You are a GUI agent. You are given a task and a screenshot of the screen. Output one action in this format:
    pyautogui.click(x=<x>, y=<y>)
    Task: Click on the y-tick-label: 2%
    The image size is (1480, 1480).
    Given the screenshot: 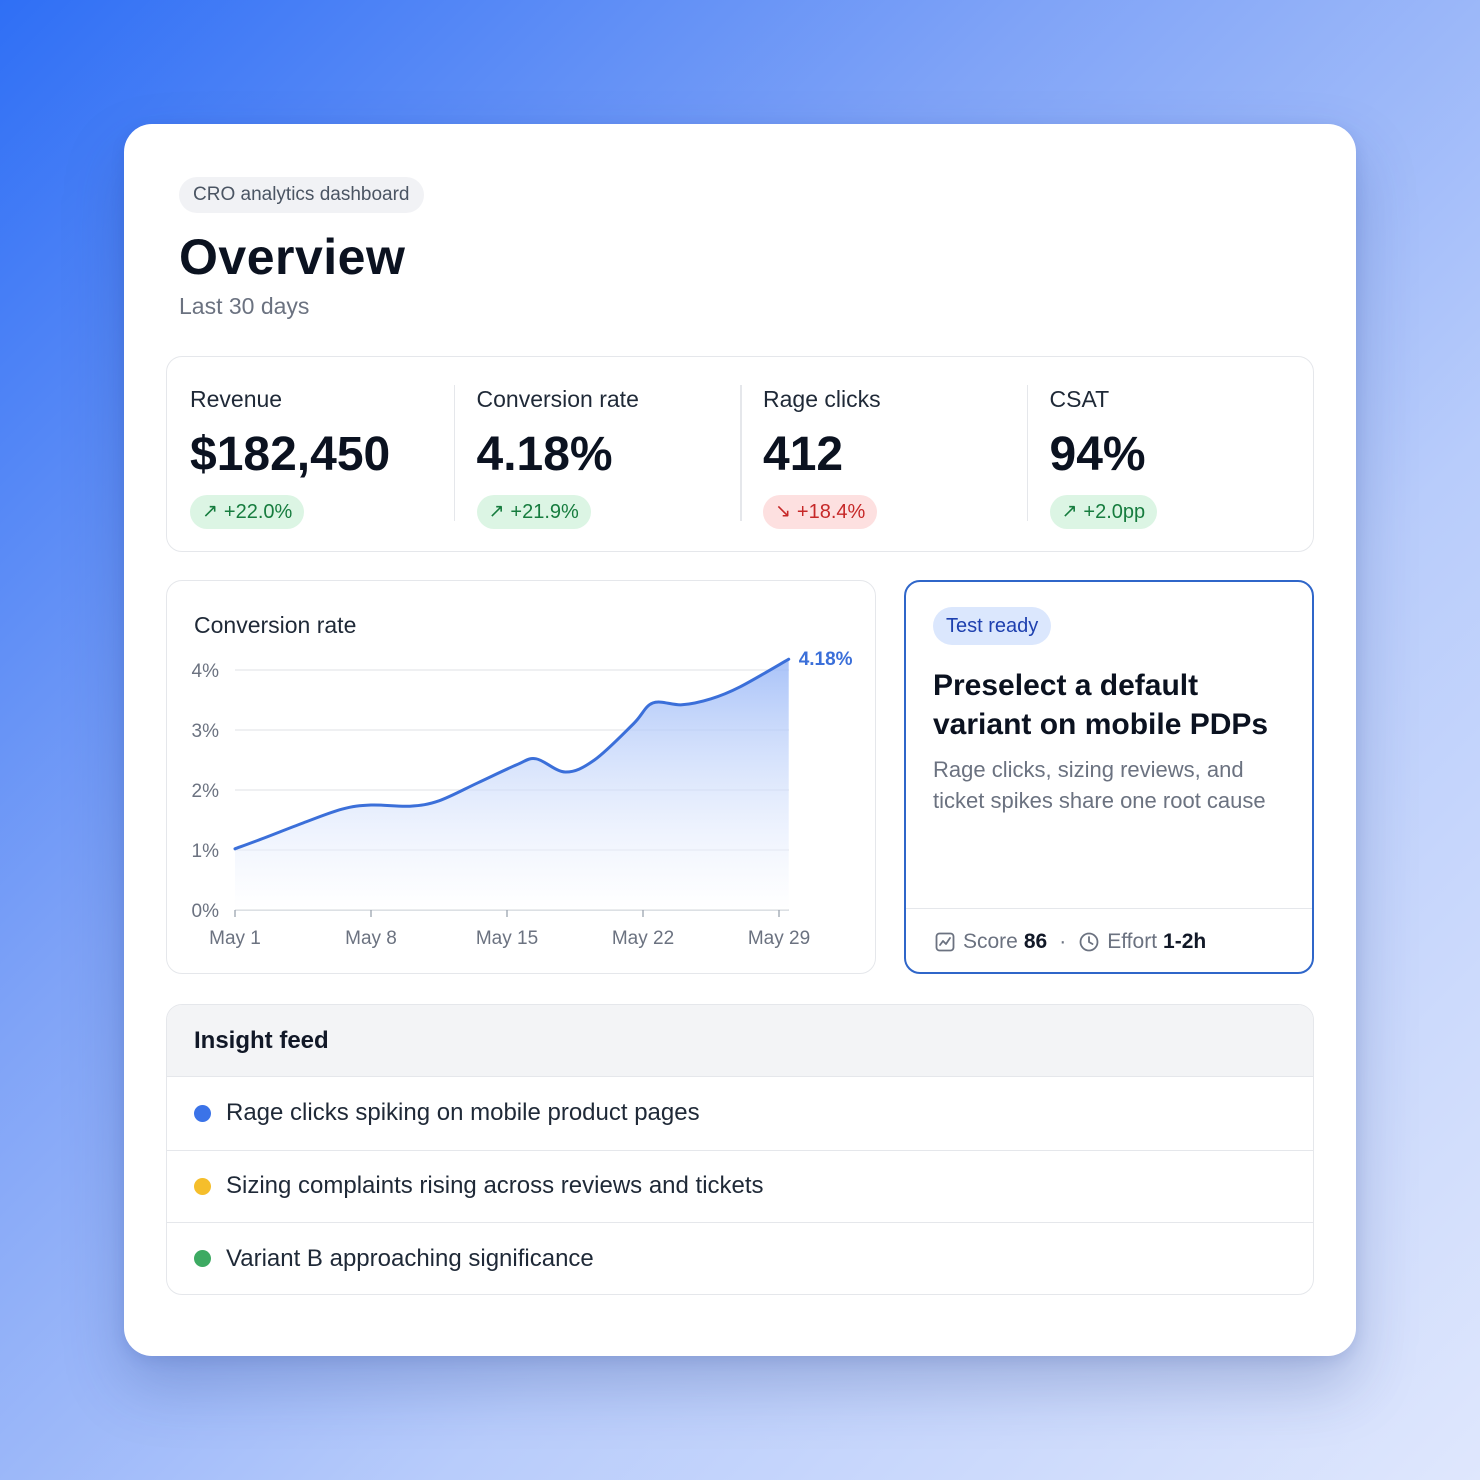 What is the action you would take?
    pyautogui.click(x=206, y=791)
    